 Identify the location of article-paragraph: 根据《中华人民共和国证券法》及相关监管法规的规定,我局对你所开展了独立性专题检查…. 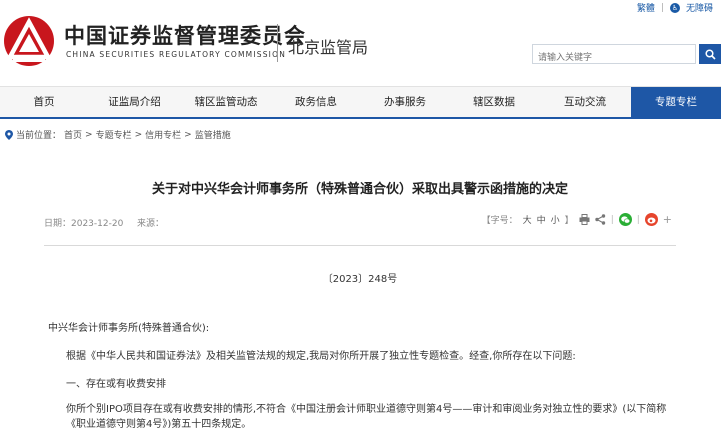
(321, 356).